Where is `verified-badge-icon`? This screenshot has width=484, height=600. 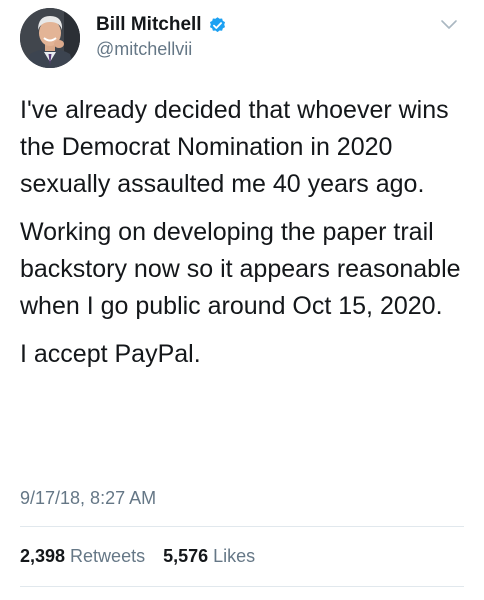
verified-badge-icon is located at coordinates (217, 25).